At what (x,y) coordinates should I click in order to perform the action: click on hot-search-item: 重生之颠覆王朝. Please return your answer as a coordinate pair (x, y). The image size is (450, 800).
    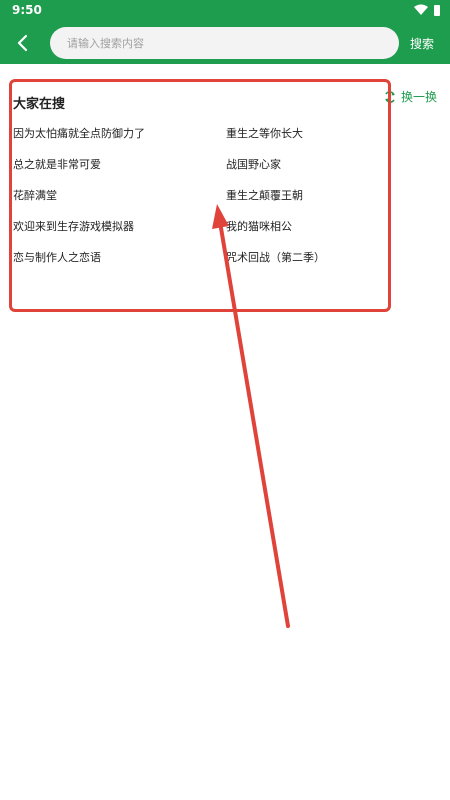
    Looking at the image, I should click on (264, 195).